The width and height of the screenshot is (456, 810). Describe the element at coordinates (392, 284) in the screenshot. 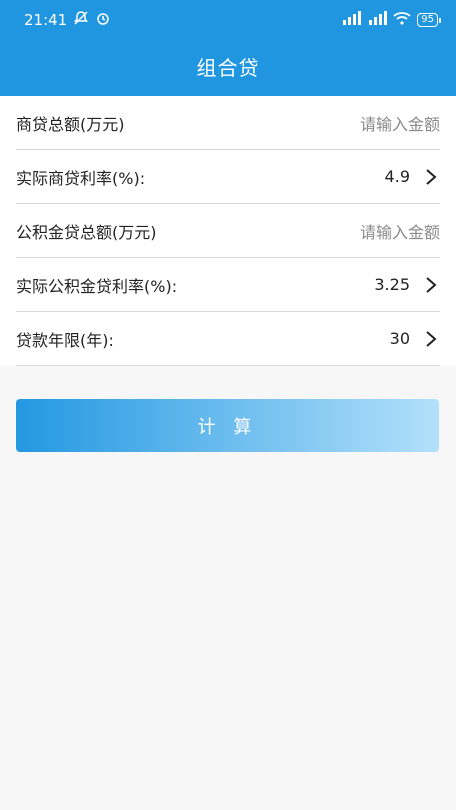

I see `provident-fund-rate-value: 3.25` at that location.